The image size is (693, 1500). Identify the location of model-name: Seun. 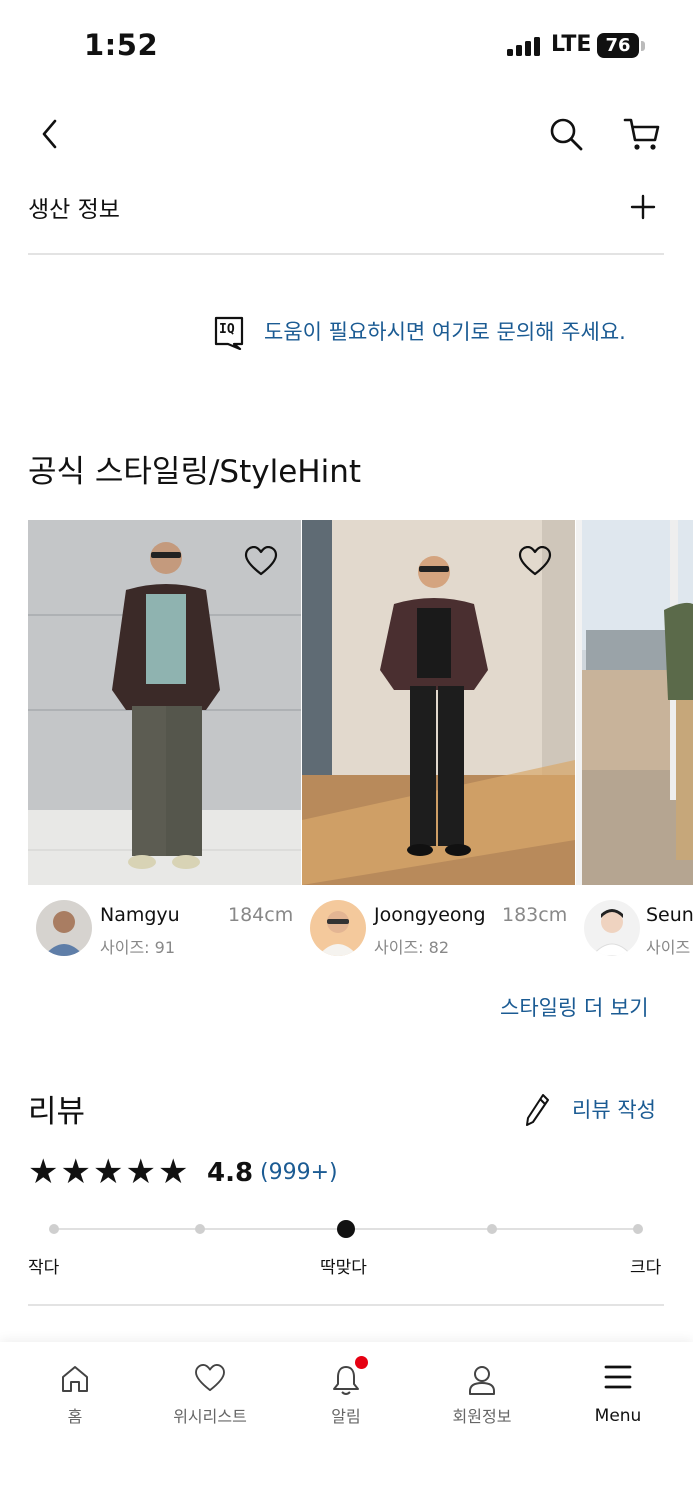
(669, 915).